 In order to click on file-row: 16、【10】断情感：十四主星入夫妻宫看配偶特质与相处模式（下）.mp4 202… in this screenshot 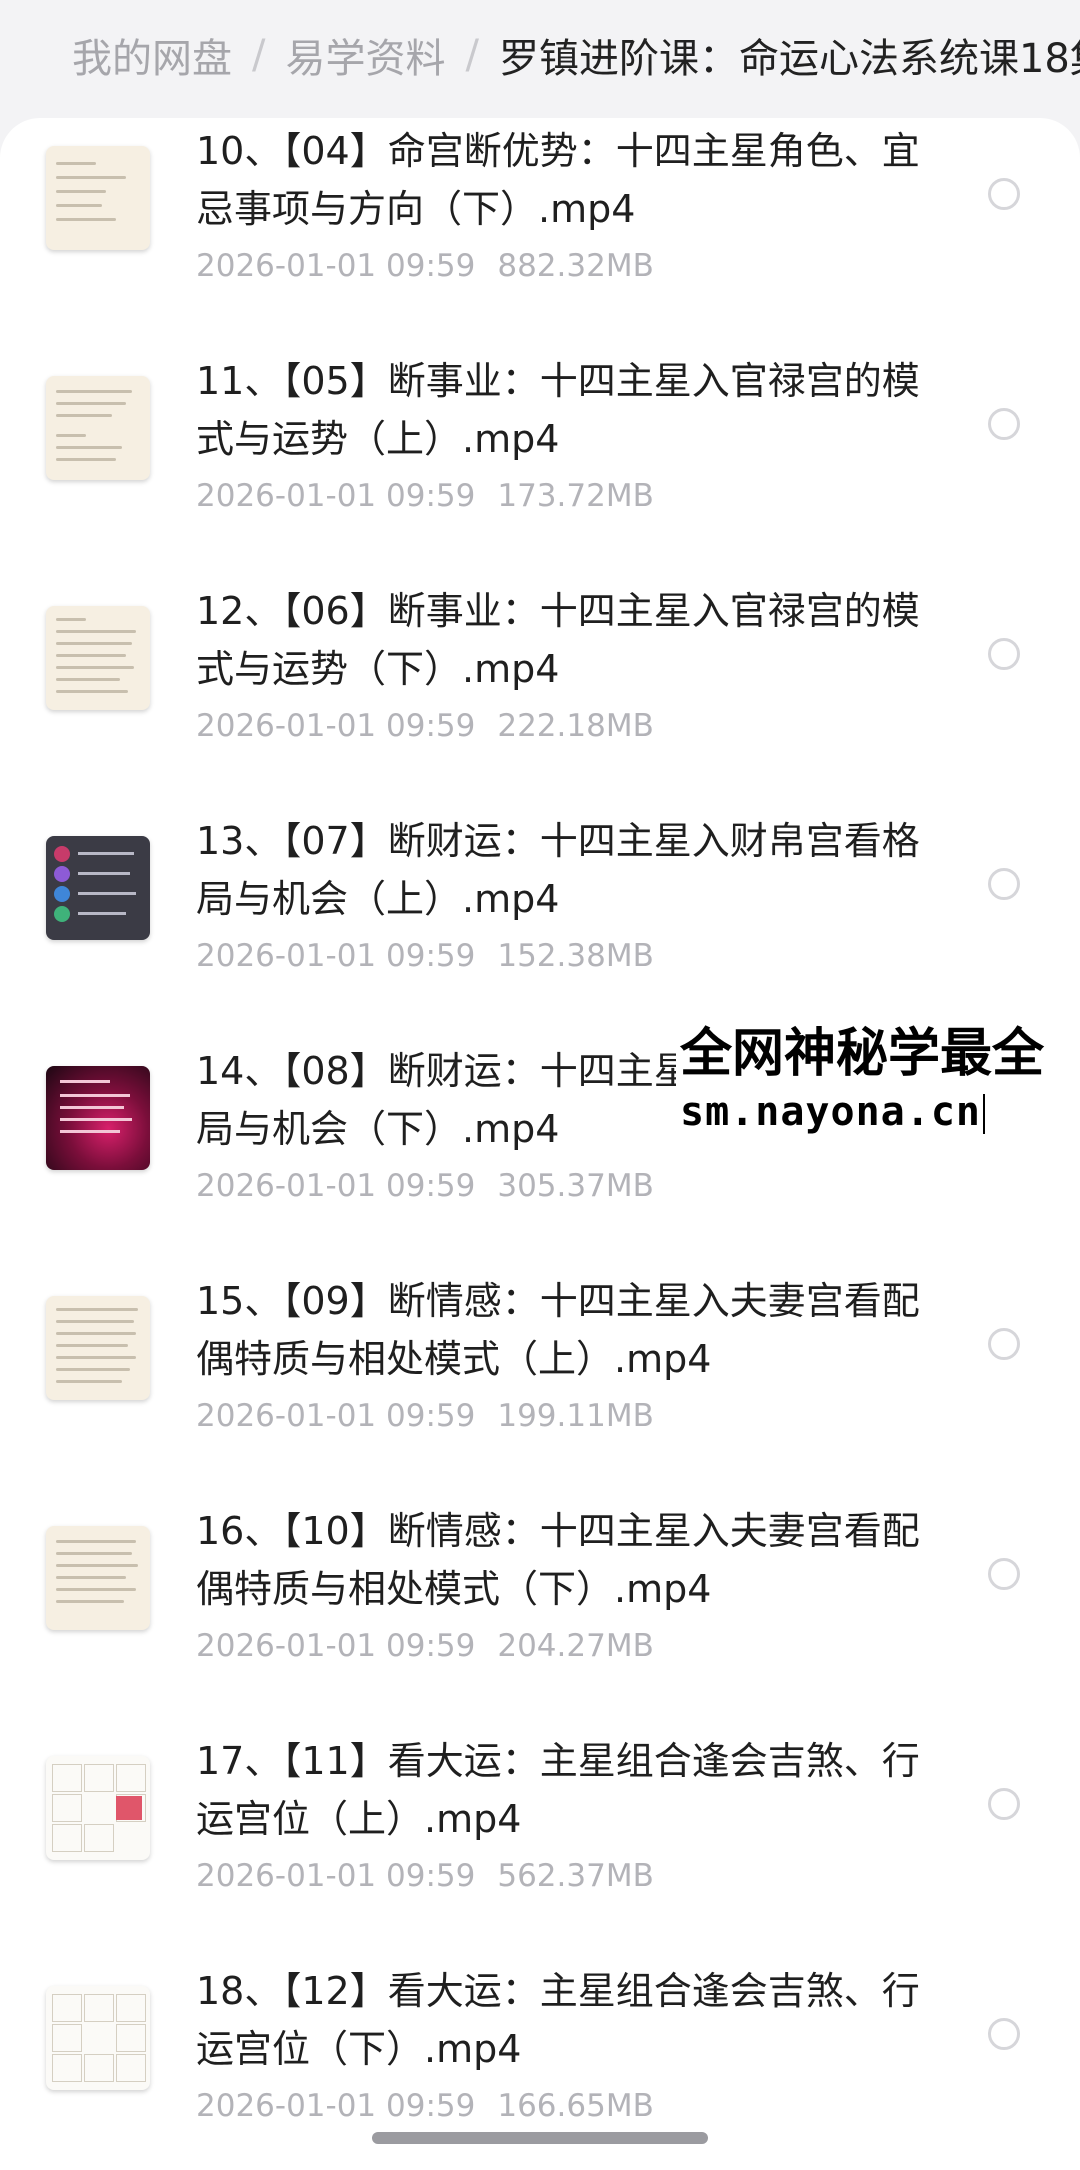, I will do `click(540, 1613)`.